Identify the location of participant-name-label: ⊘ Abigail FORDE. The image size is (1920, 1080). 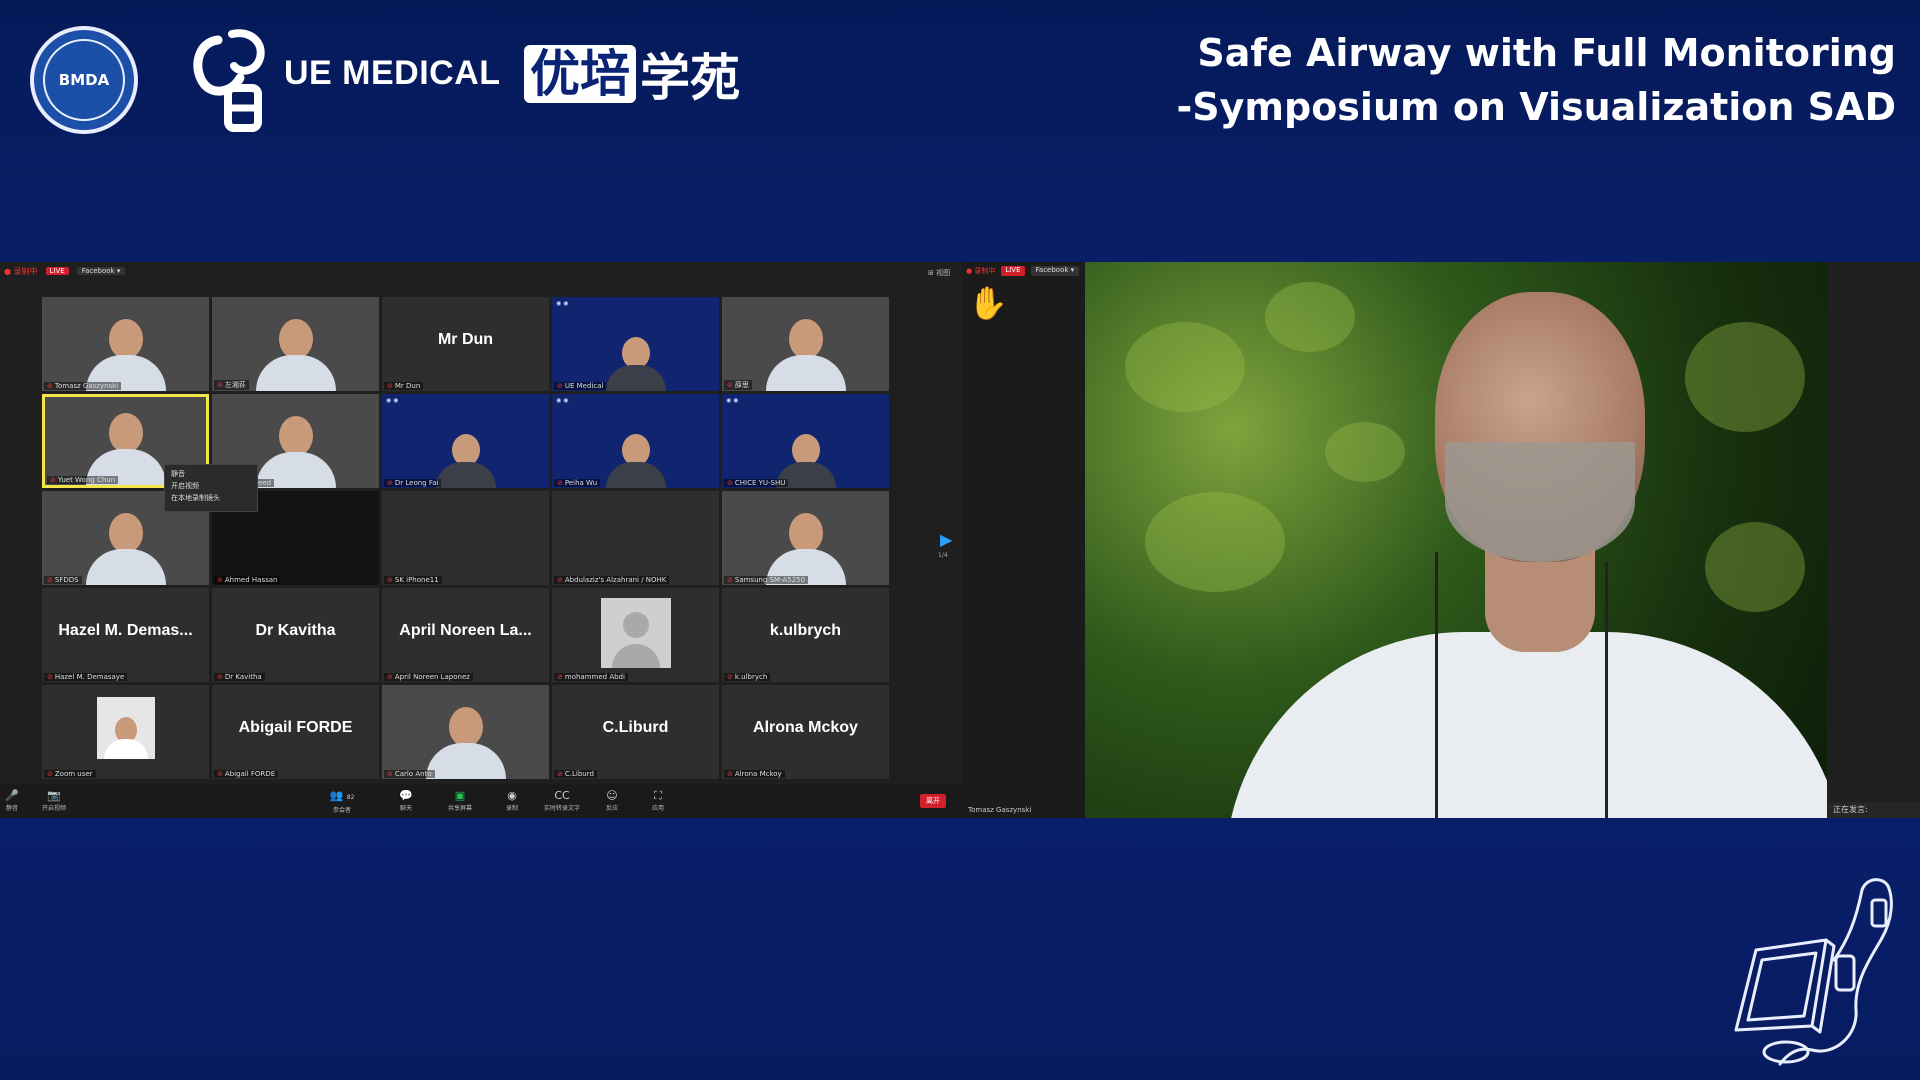
(246, 774).